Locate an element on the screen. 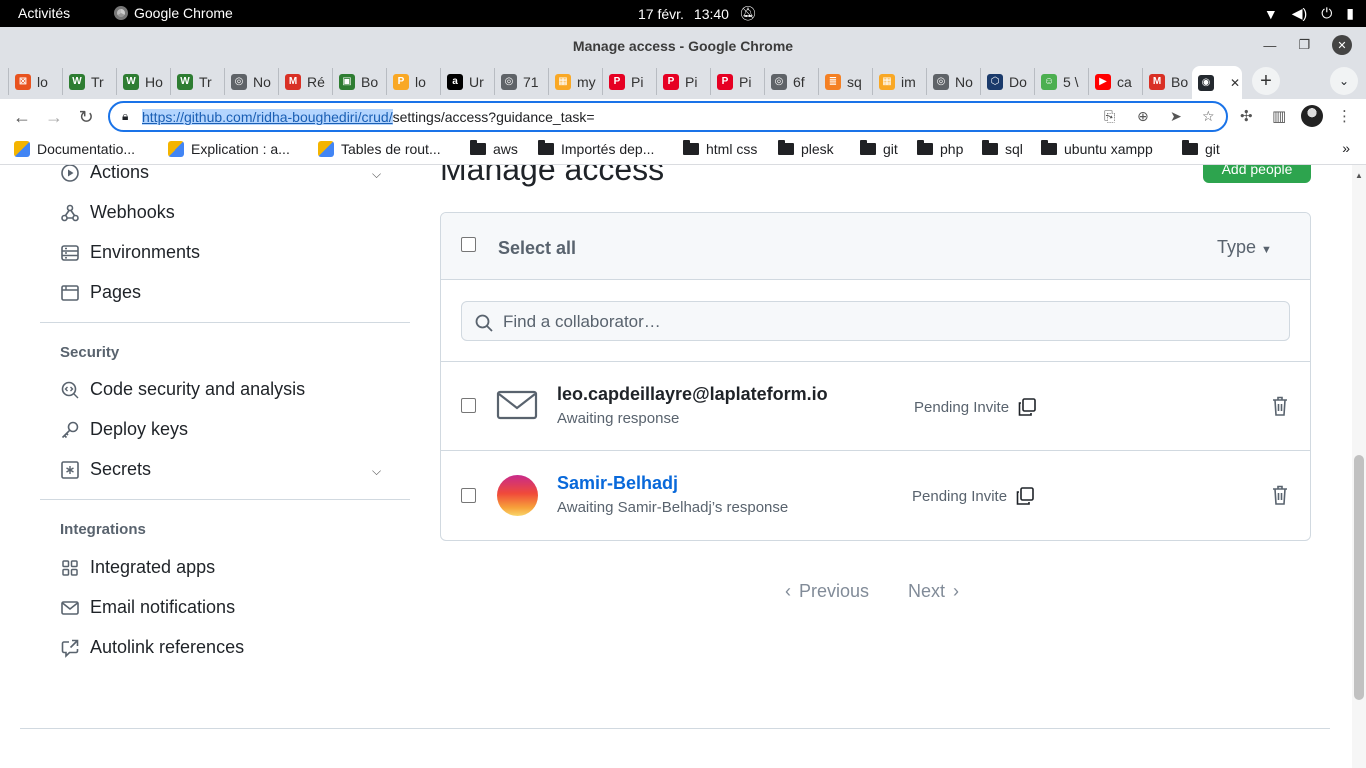 This screenshot has height=768, width=1366. tab: Plo is located at coordinates (413, 81).